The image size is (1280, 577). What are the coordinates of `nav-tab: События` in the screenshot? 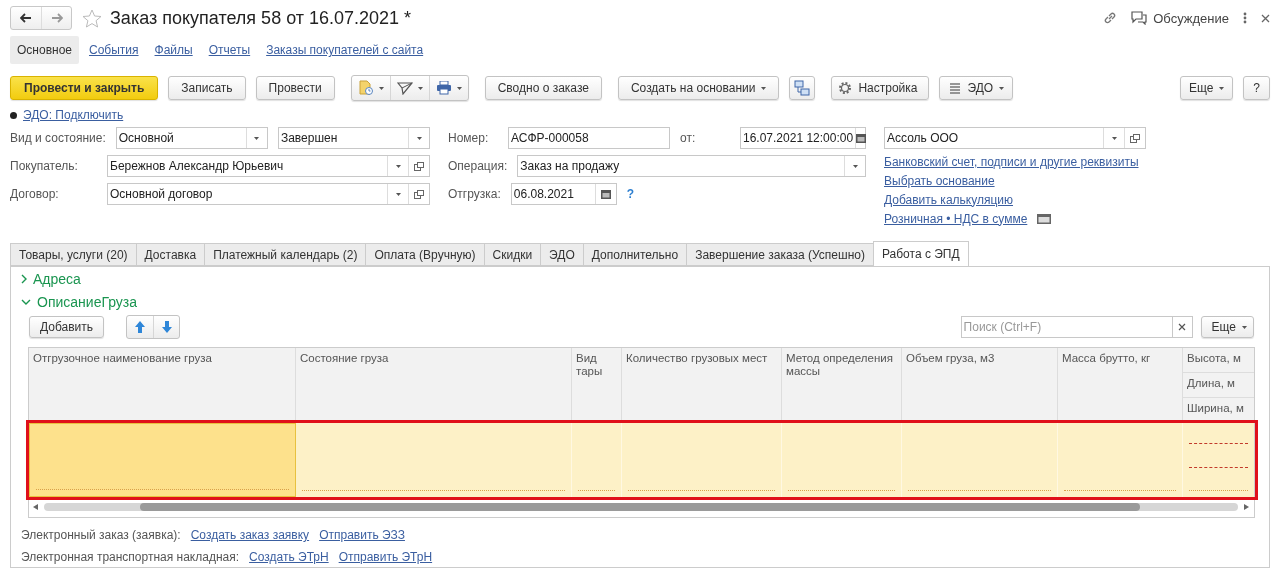 It's located at (114, 50).